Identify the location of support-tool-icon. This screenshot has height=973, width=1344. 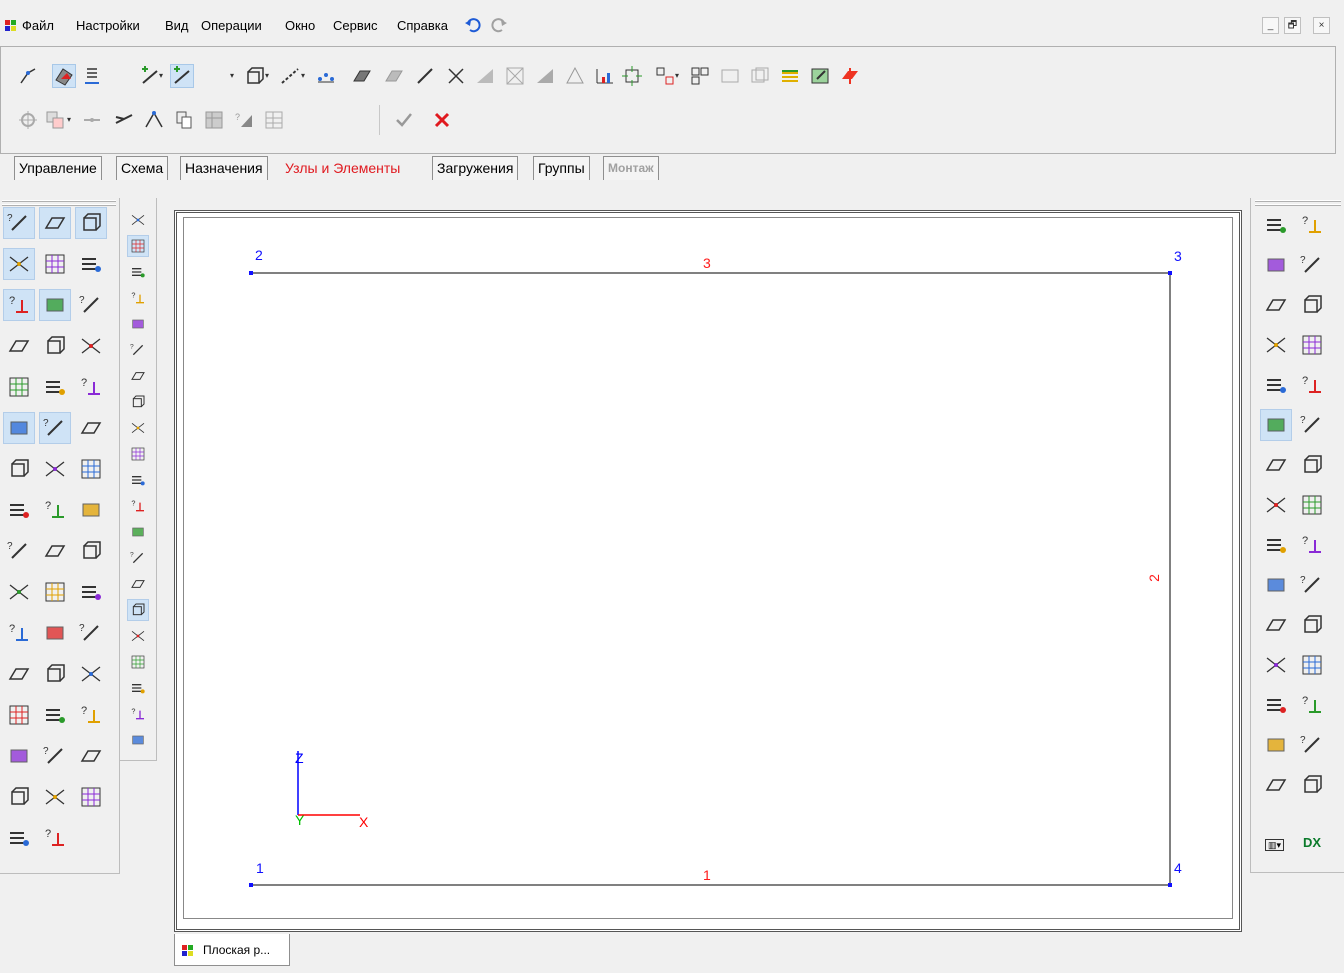
(92, 76).